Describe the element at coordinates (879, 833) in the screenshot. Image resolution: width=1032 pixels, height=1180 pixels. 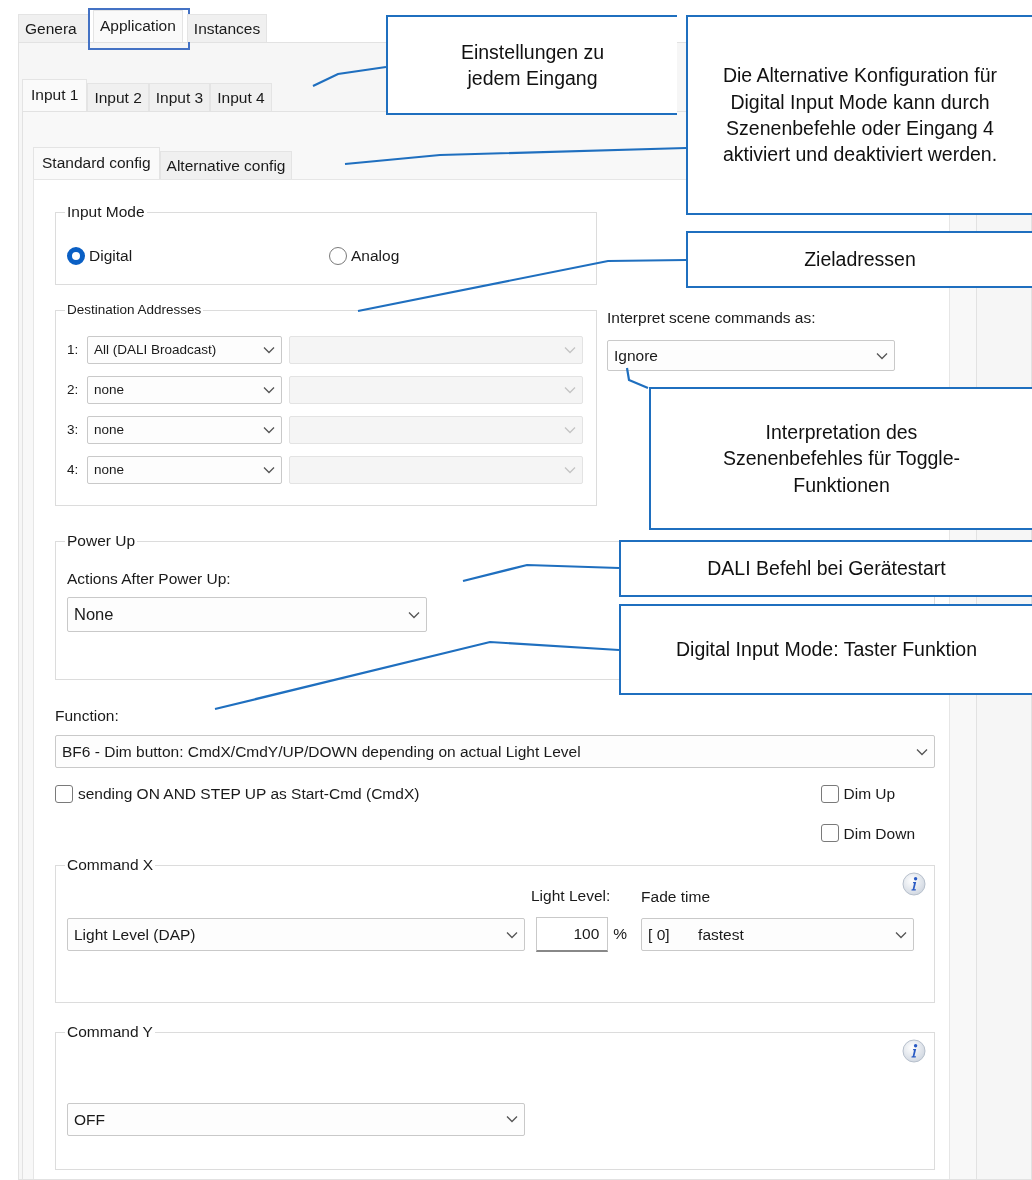
I see `checkbox-label: Dim Down` at that location.